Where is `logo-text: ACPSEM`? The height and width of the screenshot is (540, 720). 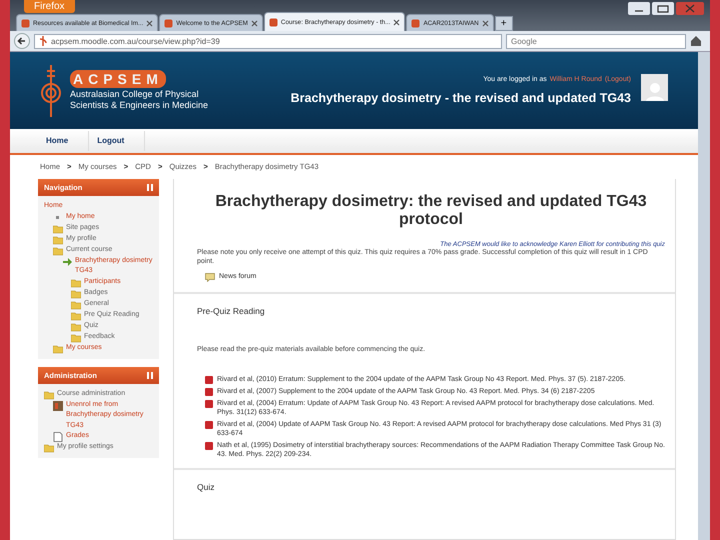 logo-text: ACPSEM is located at coordinates (118, 79).